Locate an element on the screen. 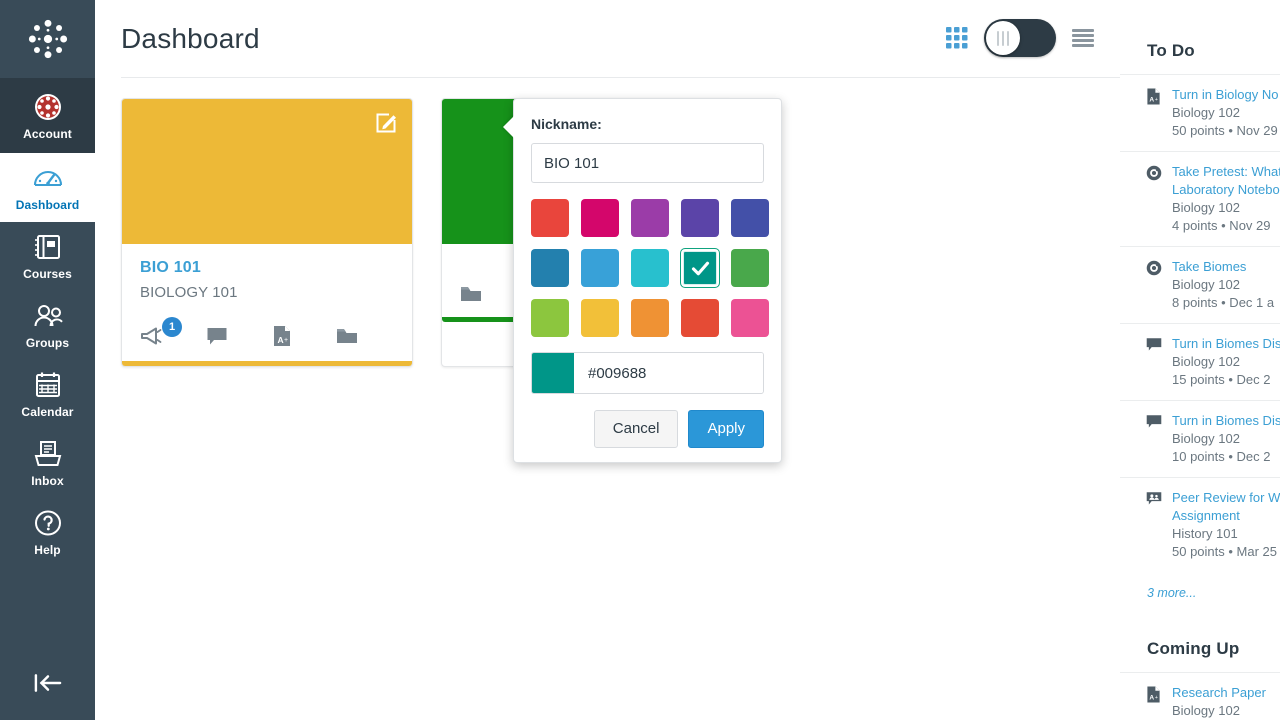 The width and height of the screenshot is (1280, 720). nav-item-courses: Courses is located at coordinates (47, 256).